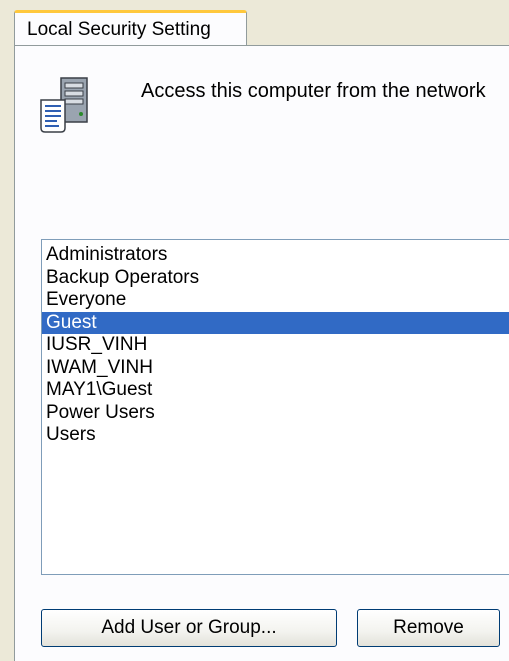 The height and width of the screenshot is (661, 509). I want to click on policy-title: Access this computer from the network, so click(313, 91).